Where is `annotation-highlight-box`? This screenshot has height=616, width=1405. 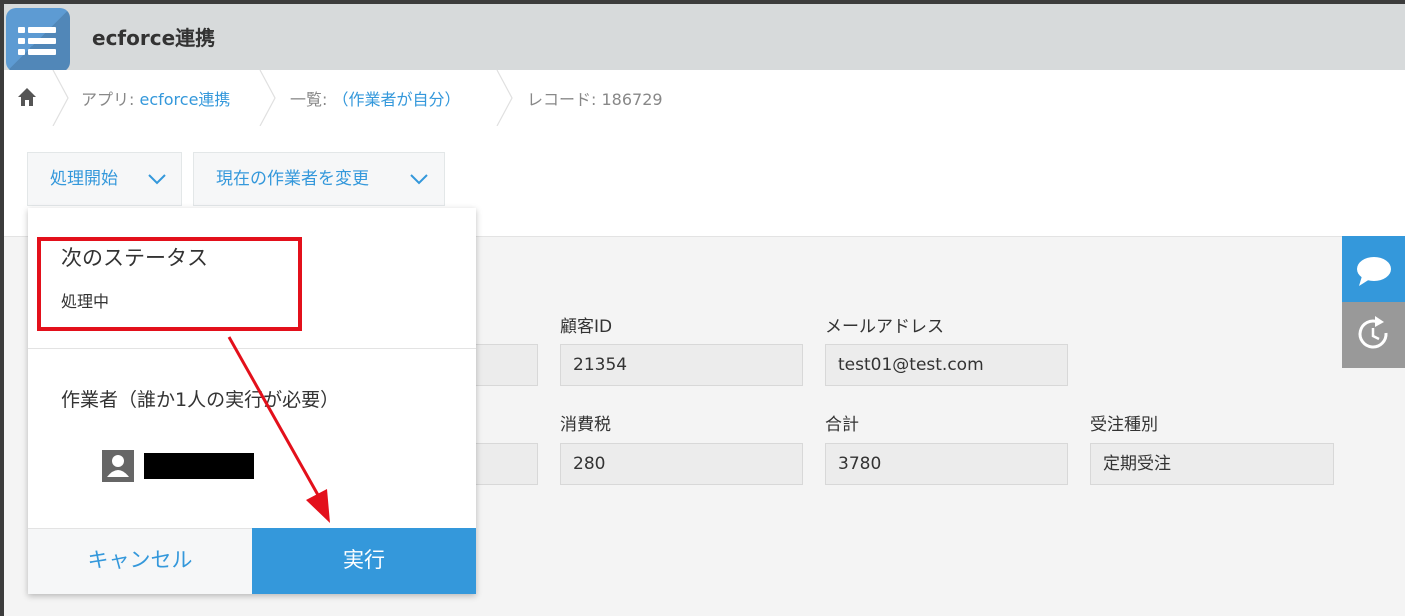
annotation-highlight-box is located at coordinates (169, 284).